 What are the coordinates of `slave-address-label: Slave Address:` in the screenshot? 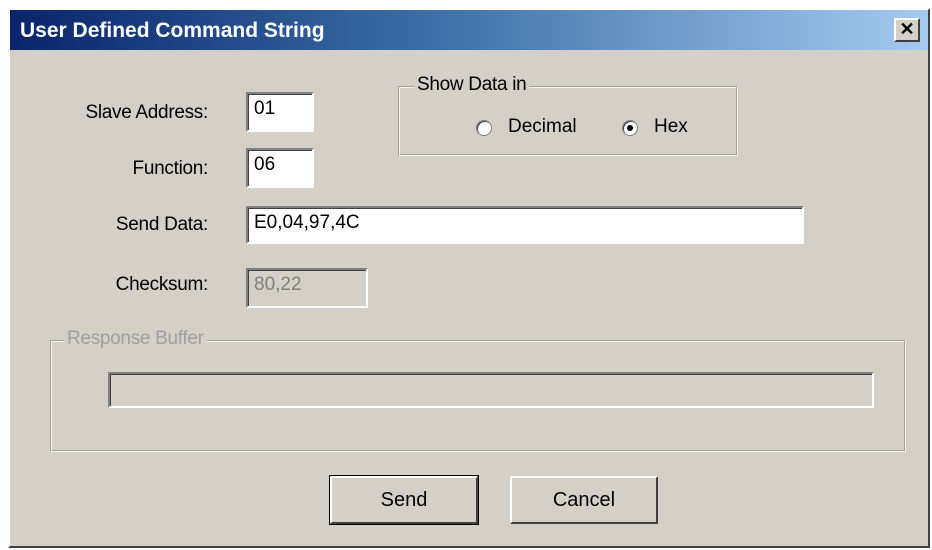 It's located at (146, 112).